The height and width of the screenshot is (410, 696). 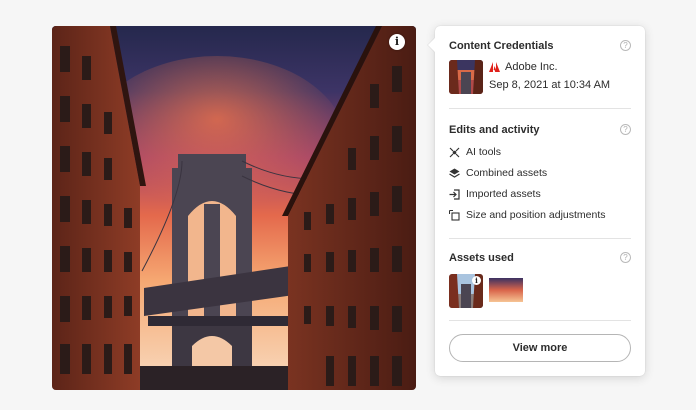 What do you see at coordinates (481, 258) in the screenshot?
I see `assets-title: Assets used` at bounding box center [481, 258].